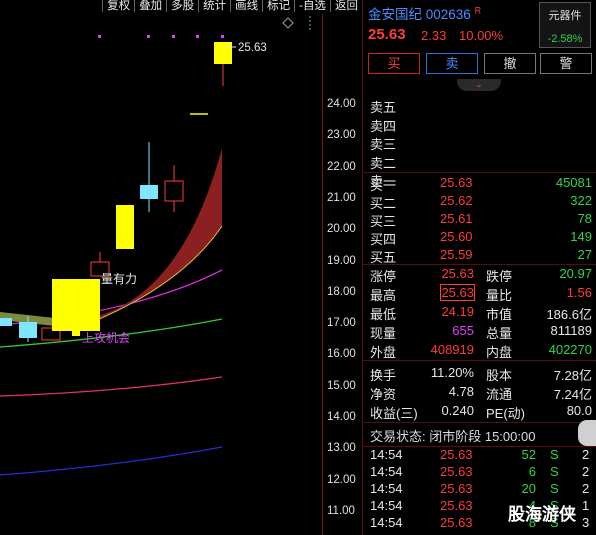 The height and width of the screenshot is (535, 596). What do you see at coordinates (452, 63) in the screenshot?
I see `sell-button: 卖` at bounding box center [452, 63].